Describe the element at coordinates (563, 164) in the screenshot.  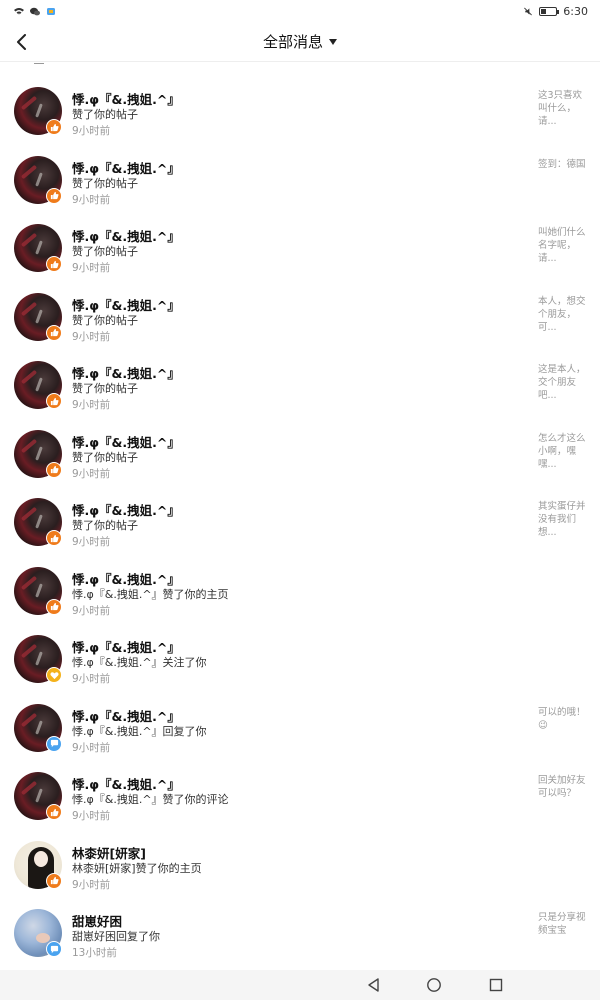
I see `post-snippet: 签到：德国` at that location.